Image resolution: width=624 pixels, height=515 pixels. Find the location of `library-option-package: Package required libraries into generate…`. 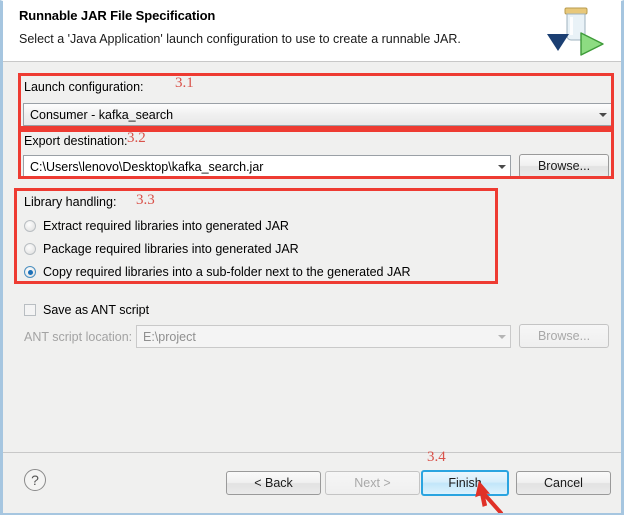

library-option-package: Package required libraries into generate… is located at coordinates (161, 249).